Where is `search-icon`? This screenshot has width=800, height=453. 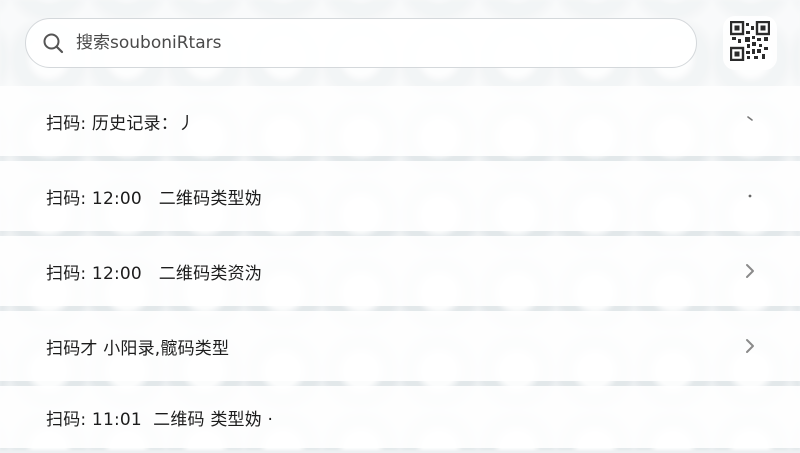 search-icon is located at coordinates (53, 43).